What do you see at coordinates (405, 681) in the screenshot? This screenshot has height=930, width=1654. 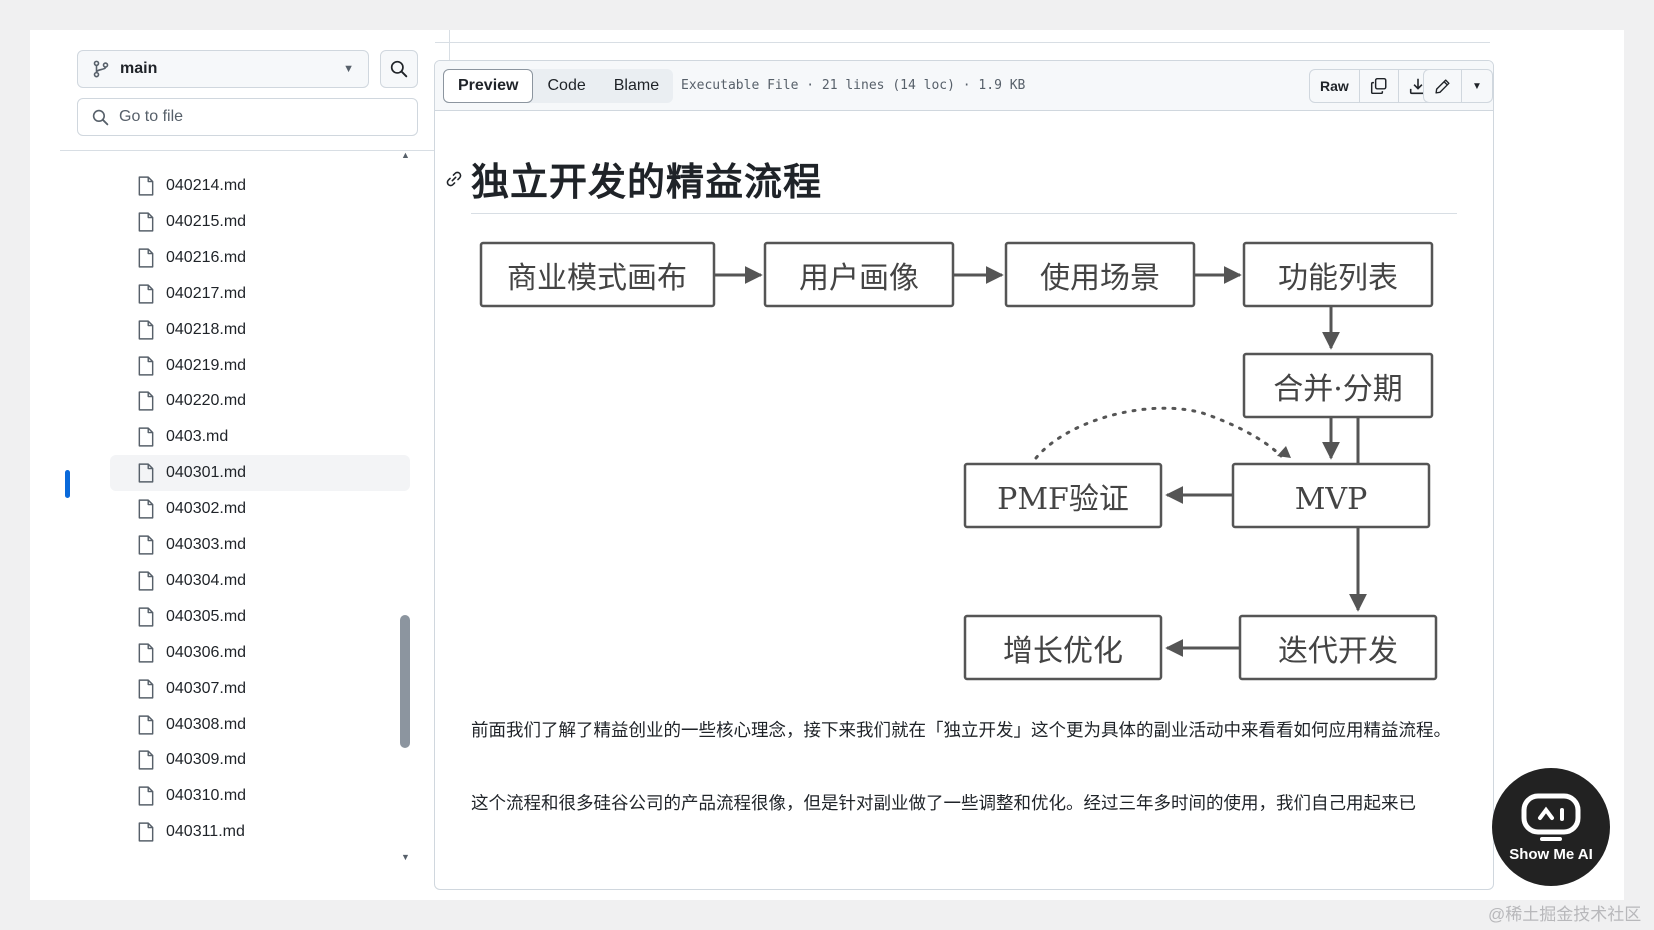 I see `scrollbar-thumb` at bounding box center [405, 681].